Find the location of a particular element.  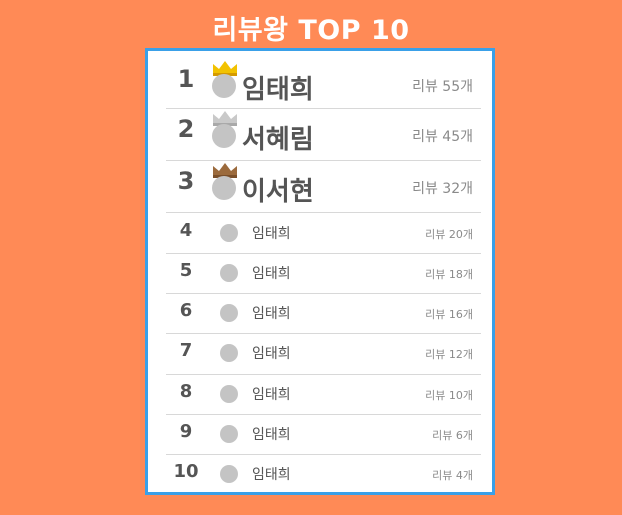

leaderboard-row-2: 2 서혜림 리뷰 45개 is located at coordinates (323, 135).